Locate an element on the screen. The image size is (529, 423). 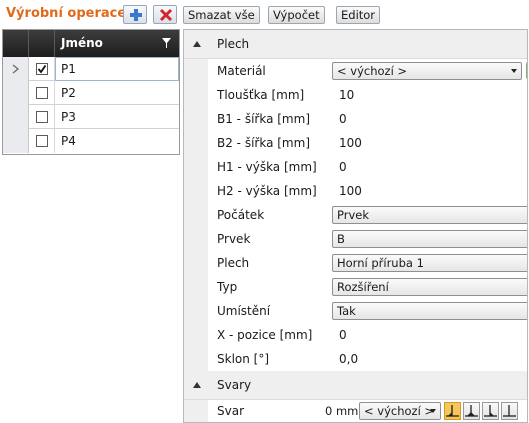
row-name: P4 is located at coordinates (68, 141).